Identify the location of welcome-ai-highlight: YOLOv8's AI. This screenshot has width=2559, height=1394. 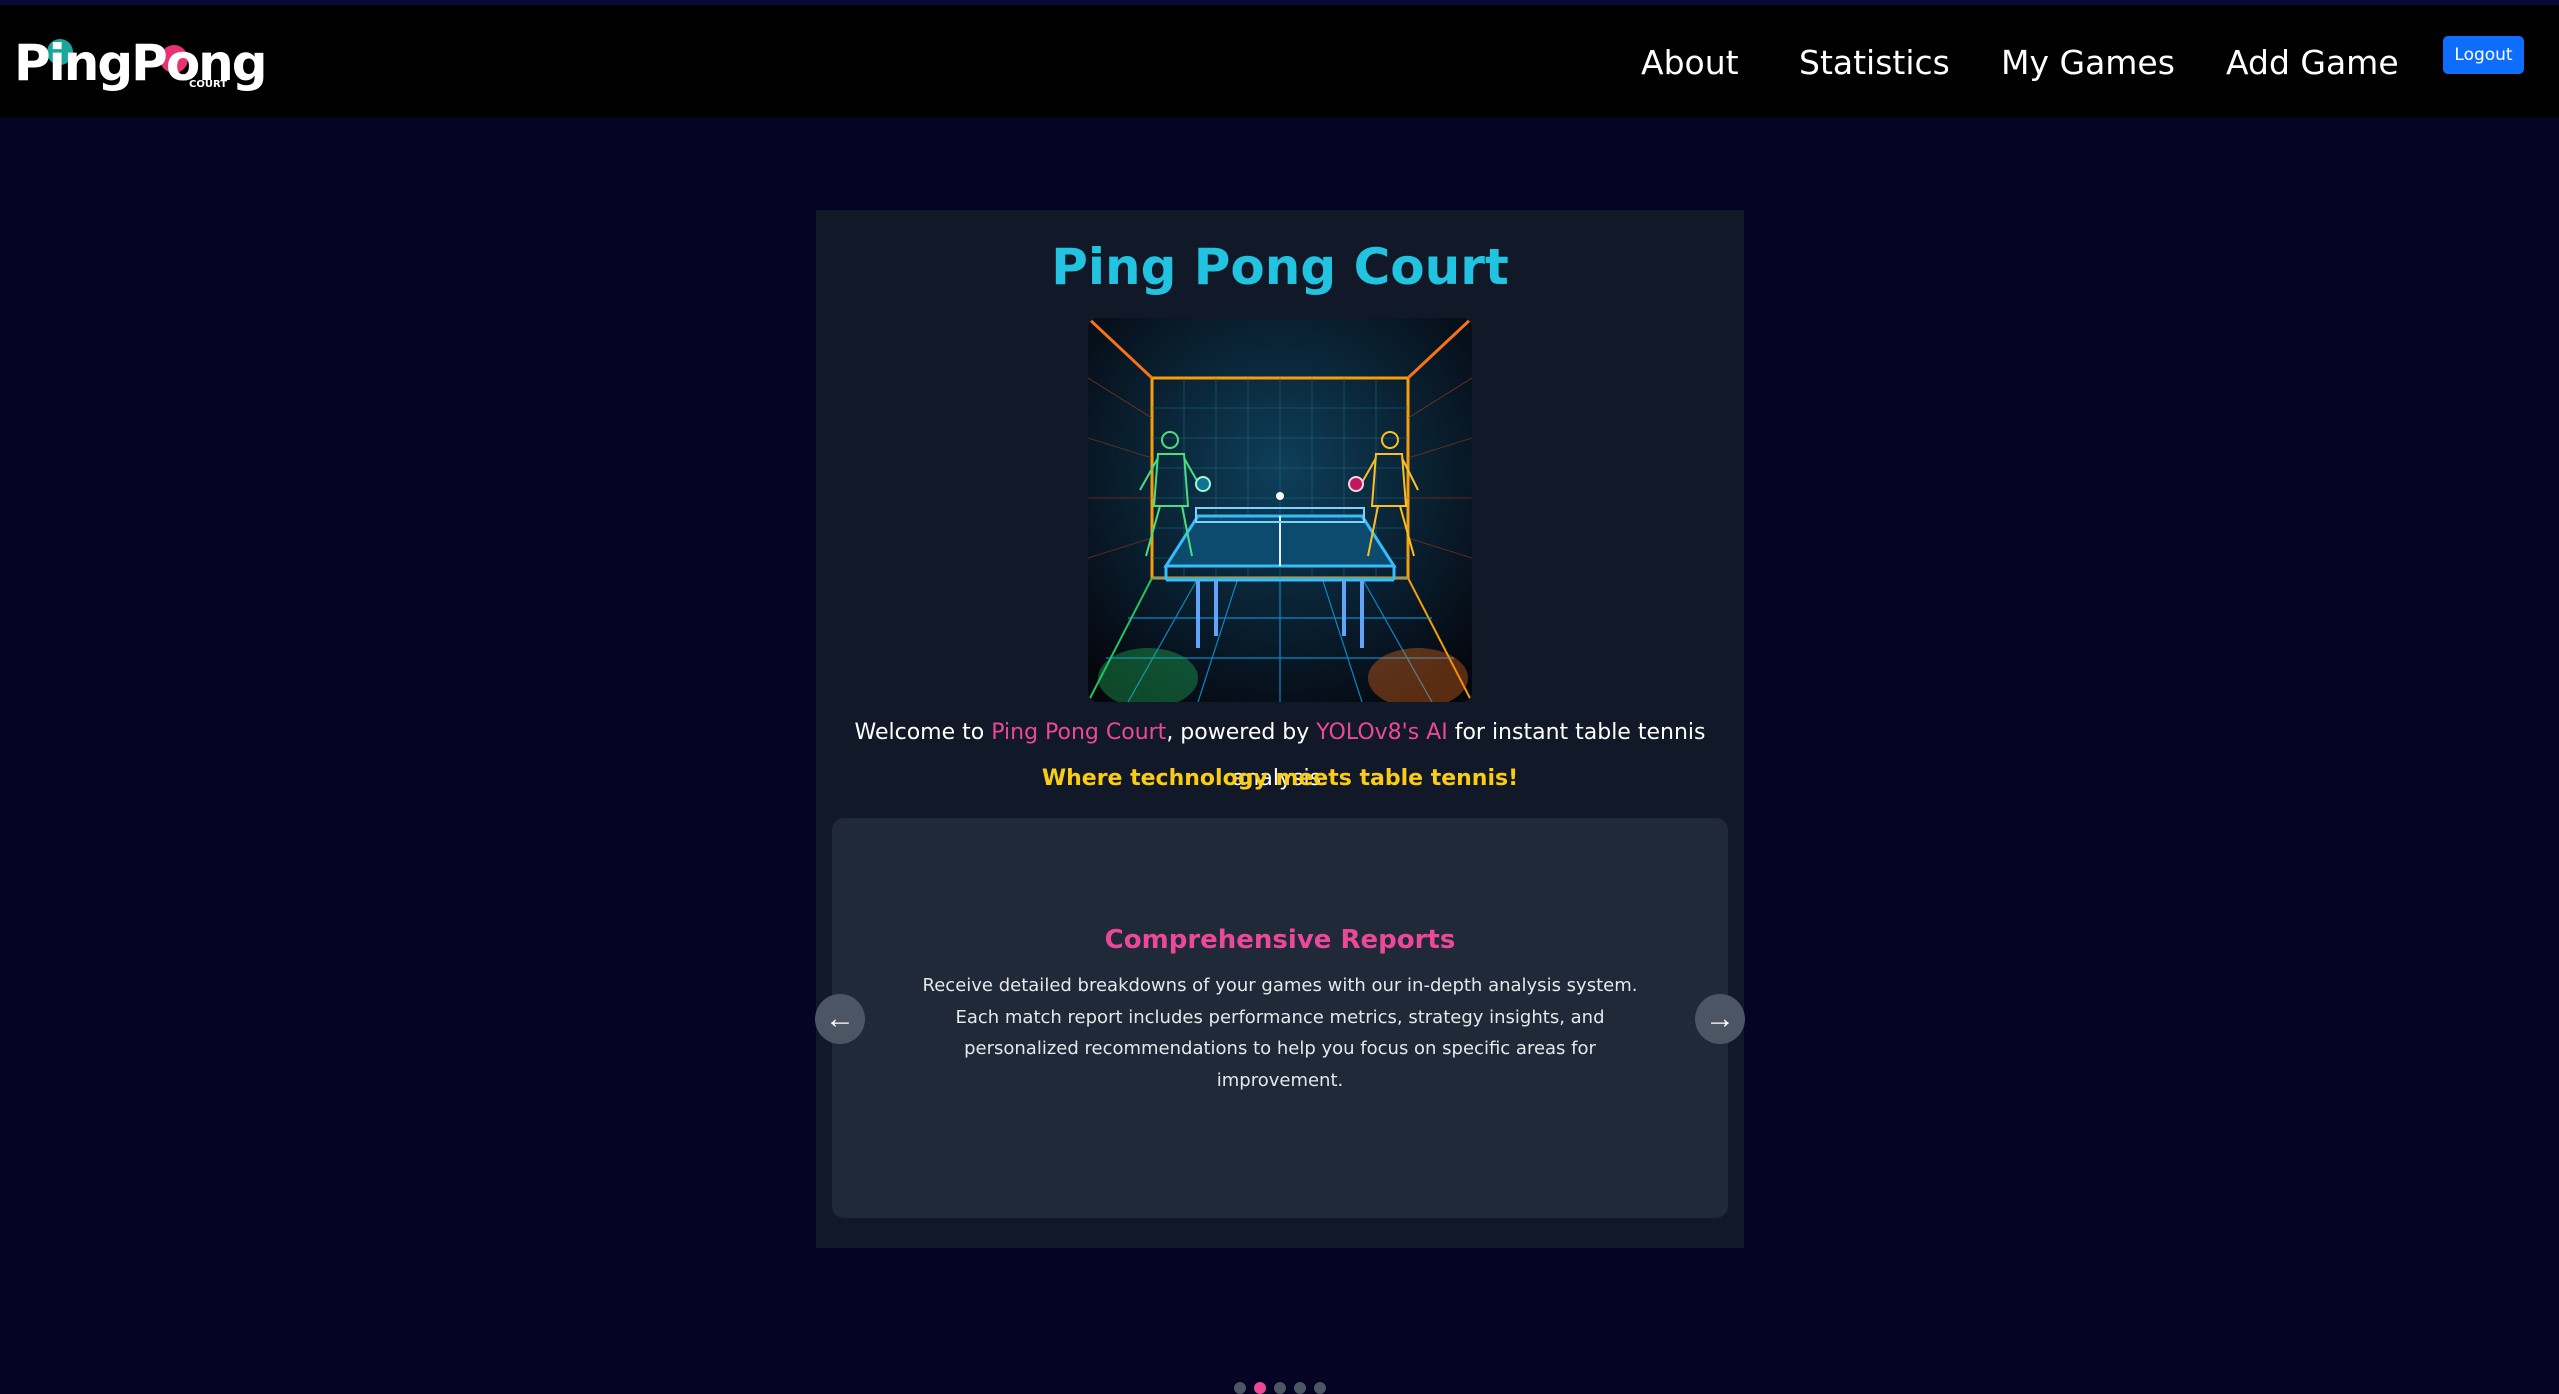
(1382, 732).